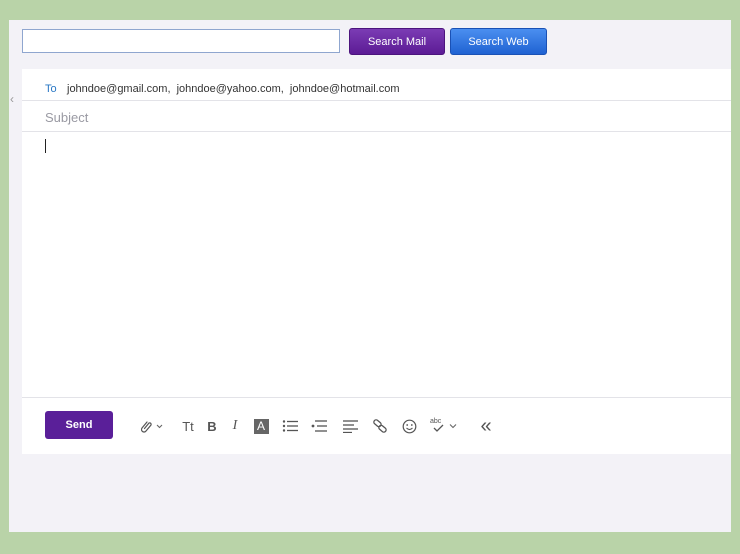 The height and width of the screenshot is (554, 740). What do you see at coordinates (181, 41) in the screenshot?
I see `search-input` at bounding box center [181, 41].